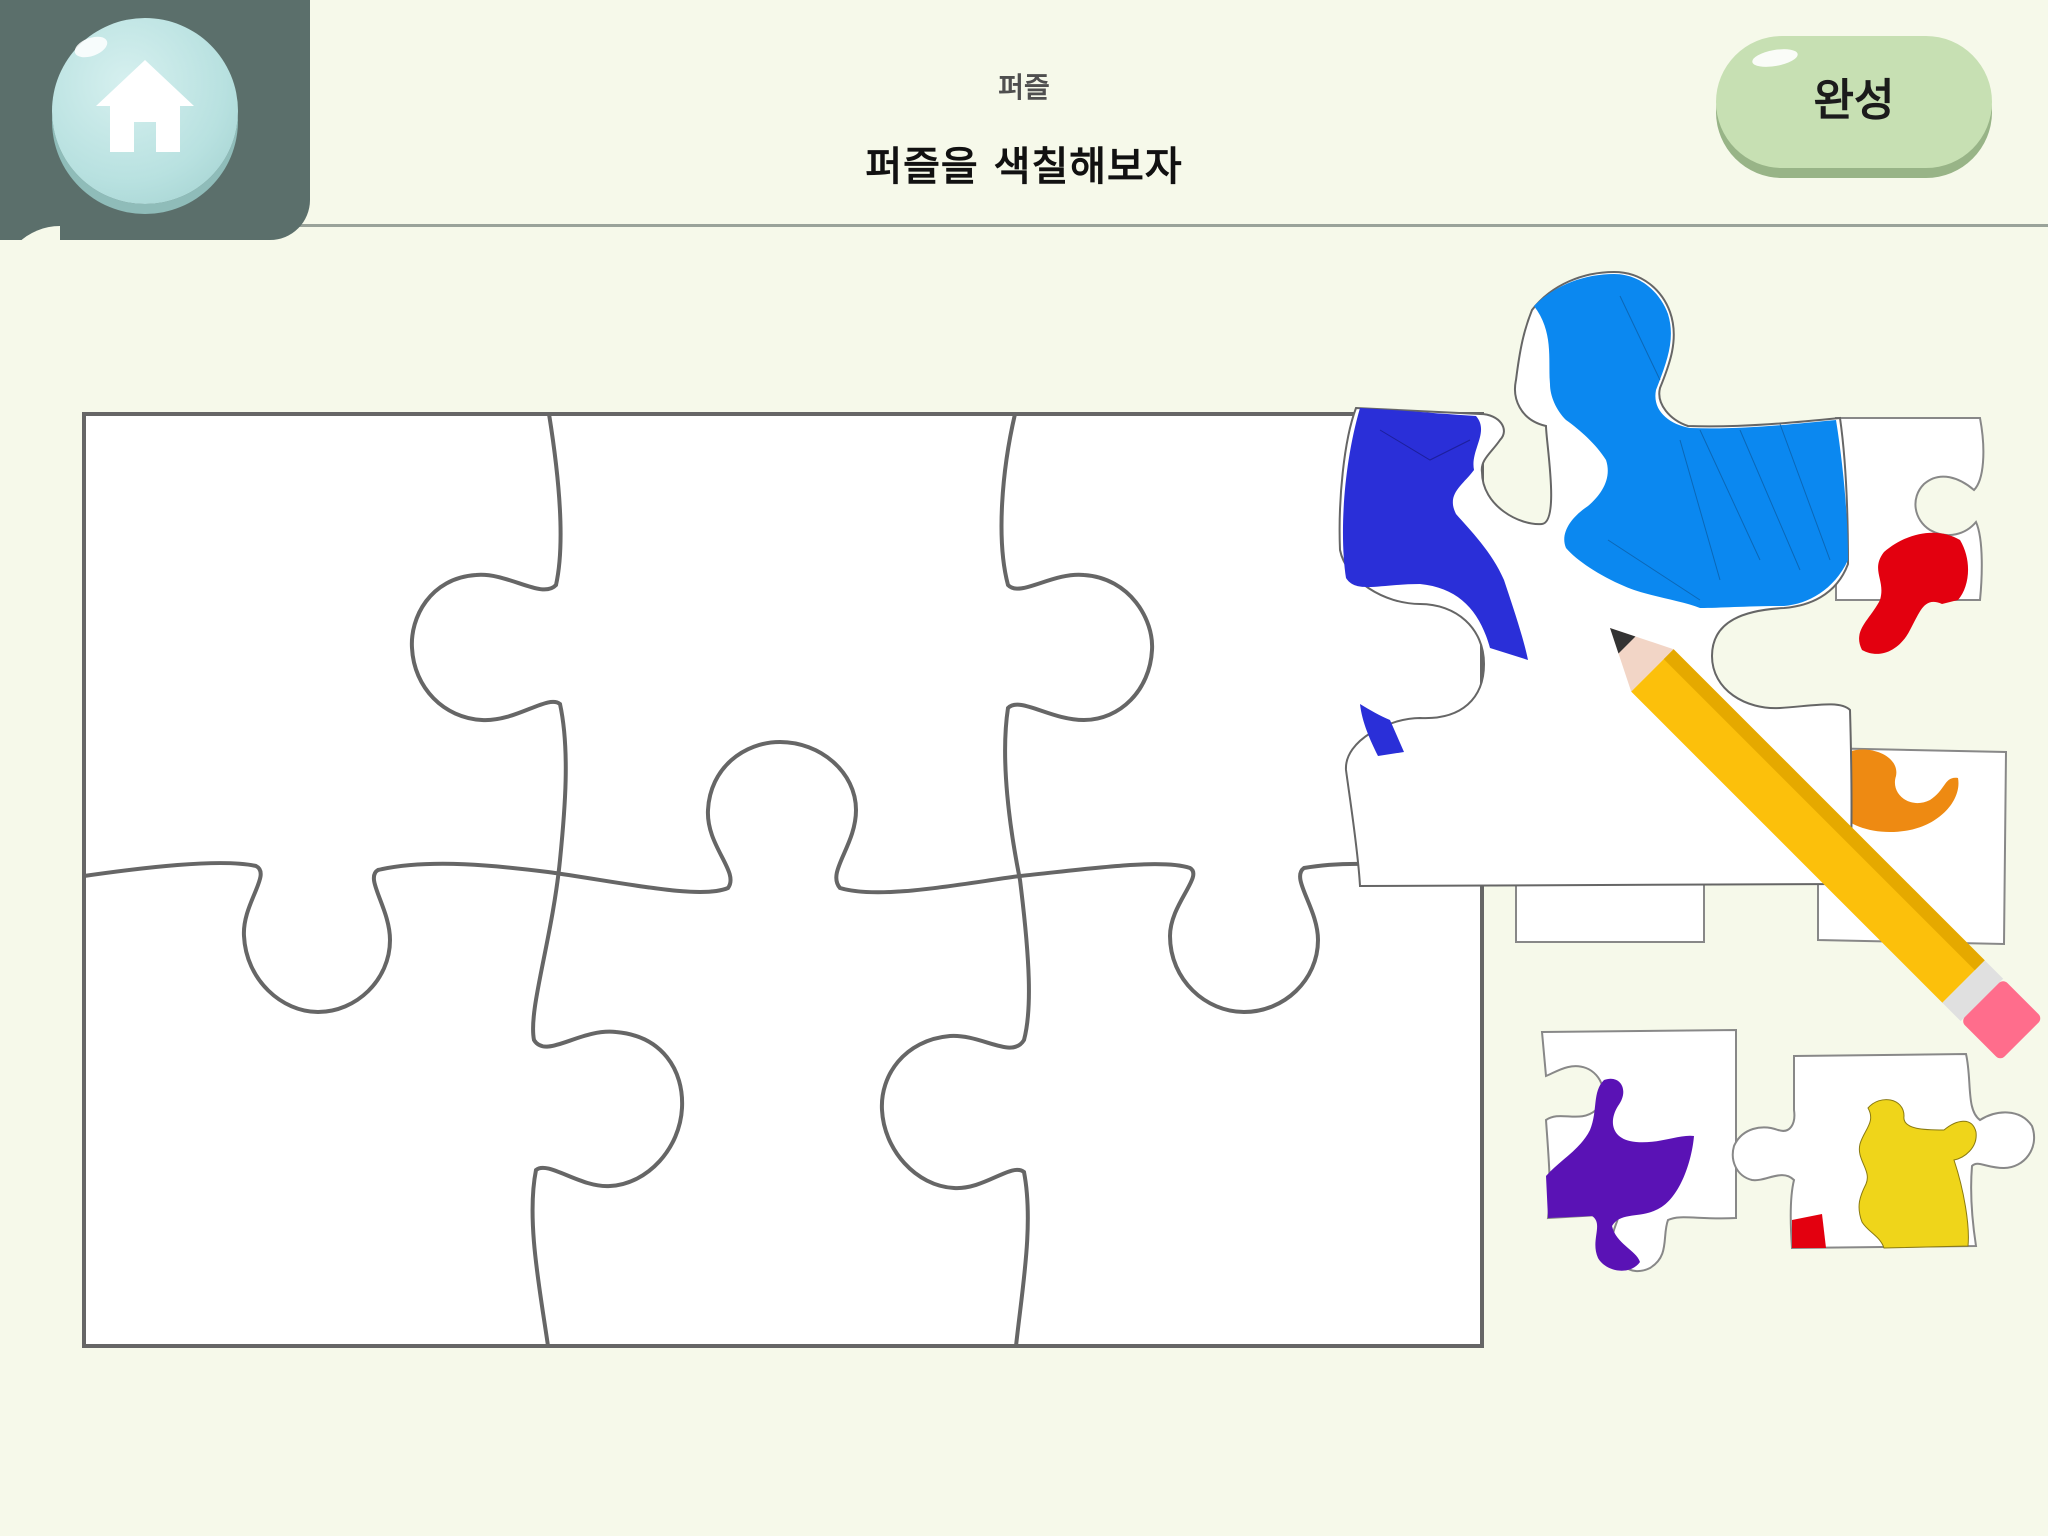 Image resolution: width=2048 pixels, height=1536 pixels. Describe the element at coordinates (1910, 535) in the screenshot. I see `piece-red` at that location.